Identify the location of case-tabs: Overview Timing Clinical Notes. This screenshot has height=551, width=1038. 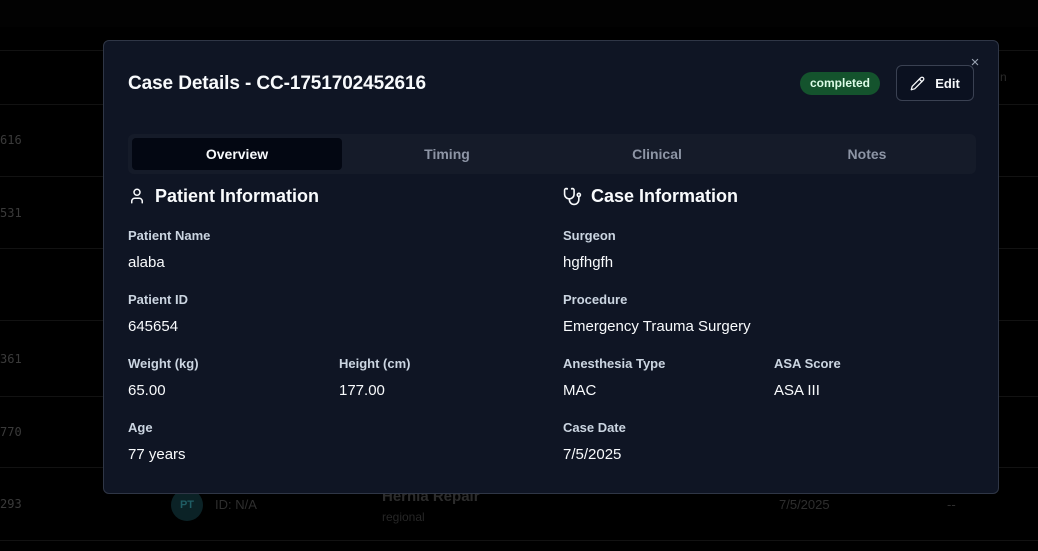
(552, 154).